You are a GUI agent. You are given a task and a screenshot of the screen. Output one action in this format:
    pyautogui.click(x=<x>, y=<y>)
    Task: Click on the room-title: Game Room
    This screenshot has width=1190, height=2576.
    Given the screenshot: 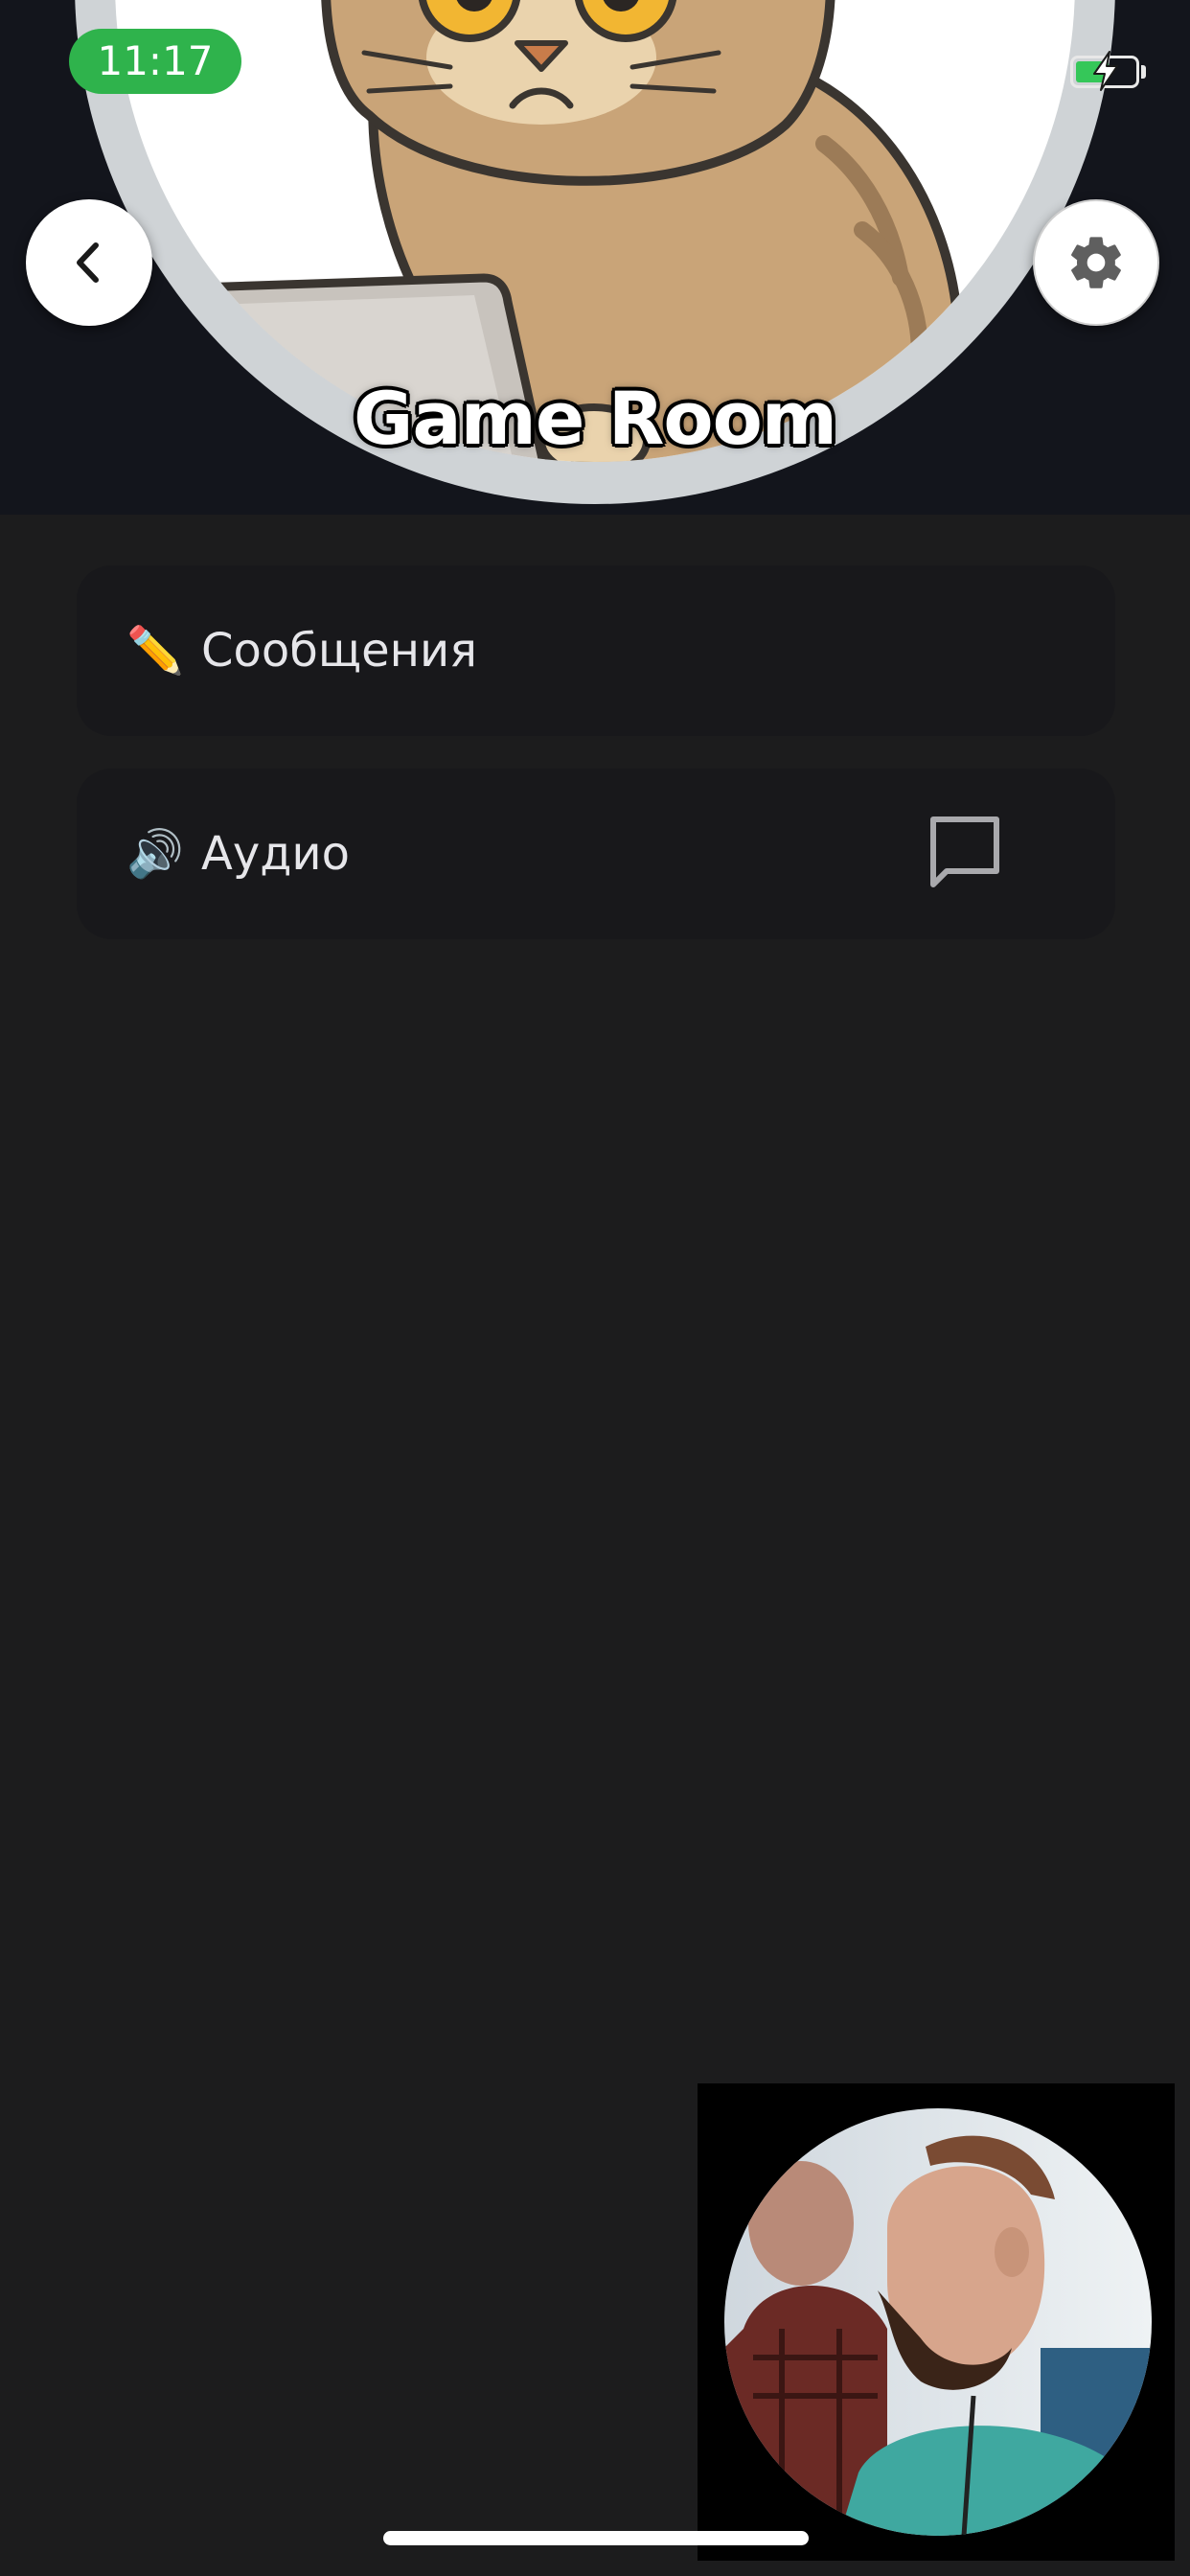 What is the action you would take?
    pyautogui.click(x=595, y=418)
    